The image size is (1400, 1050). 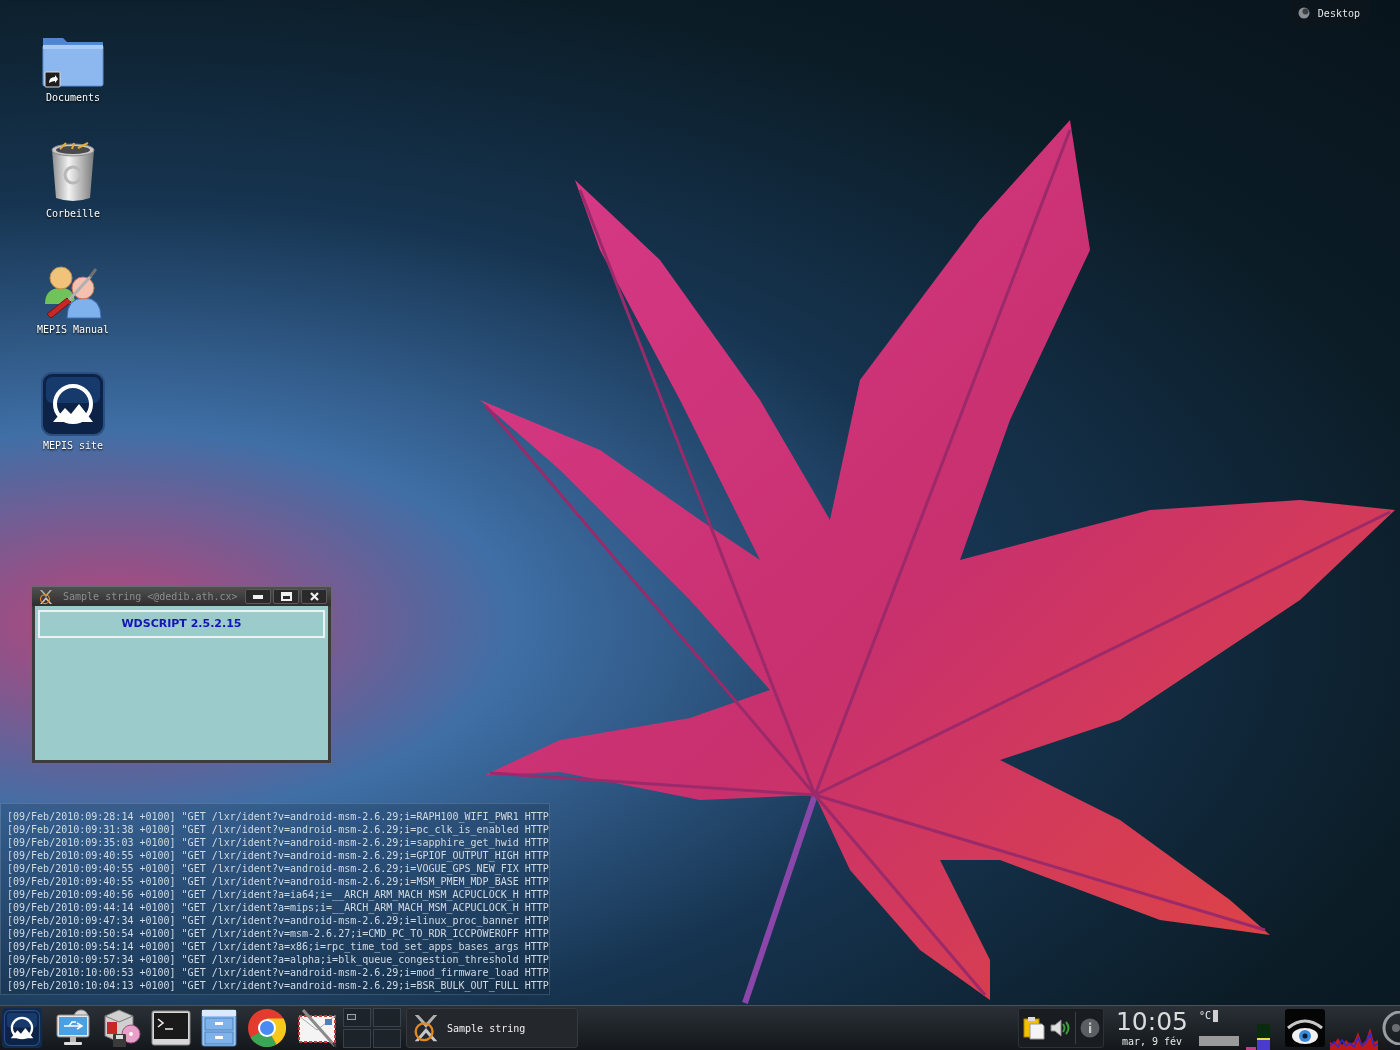 What do you see at coordinates (278, 816) in the screenshot?
I see `log-line: [09/Feb/2010:09:28:14 +0100] "GET /lxr/ident?v=android-msm-2.6.29;i=RAPH100_WIFI_PWR1 HTTP` at bounding box center [278, 816].